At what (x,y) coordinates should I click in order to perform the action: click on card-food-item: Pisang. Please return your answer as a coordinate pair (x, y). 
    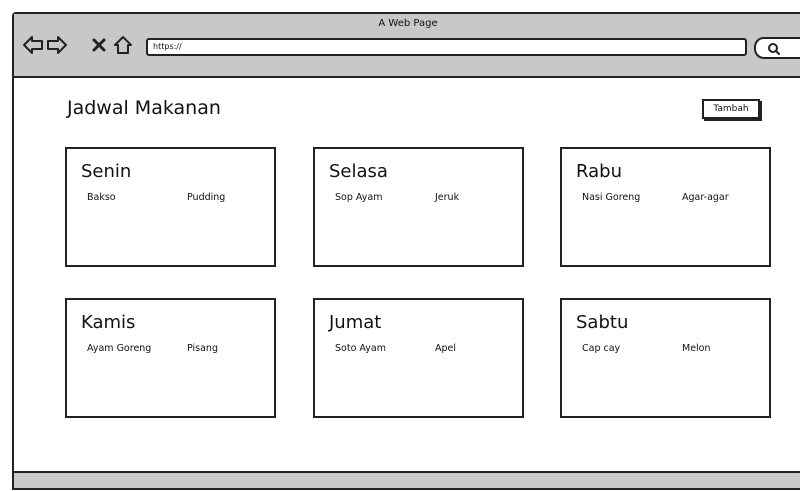
    Looking at the image, I should click on (202, 348).